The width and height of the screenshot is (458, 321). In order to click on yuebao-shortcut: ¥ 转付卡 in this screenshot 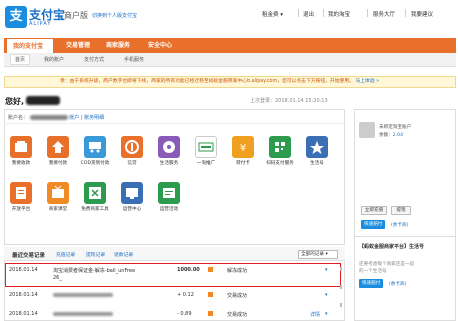, I will do `click(243, 151)`.